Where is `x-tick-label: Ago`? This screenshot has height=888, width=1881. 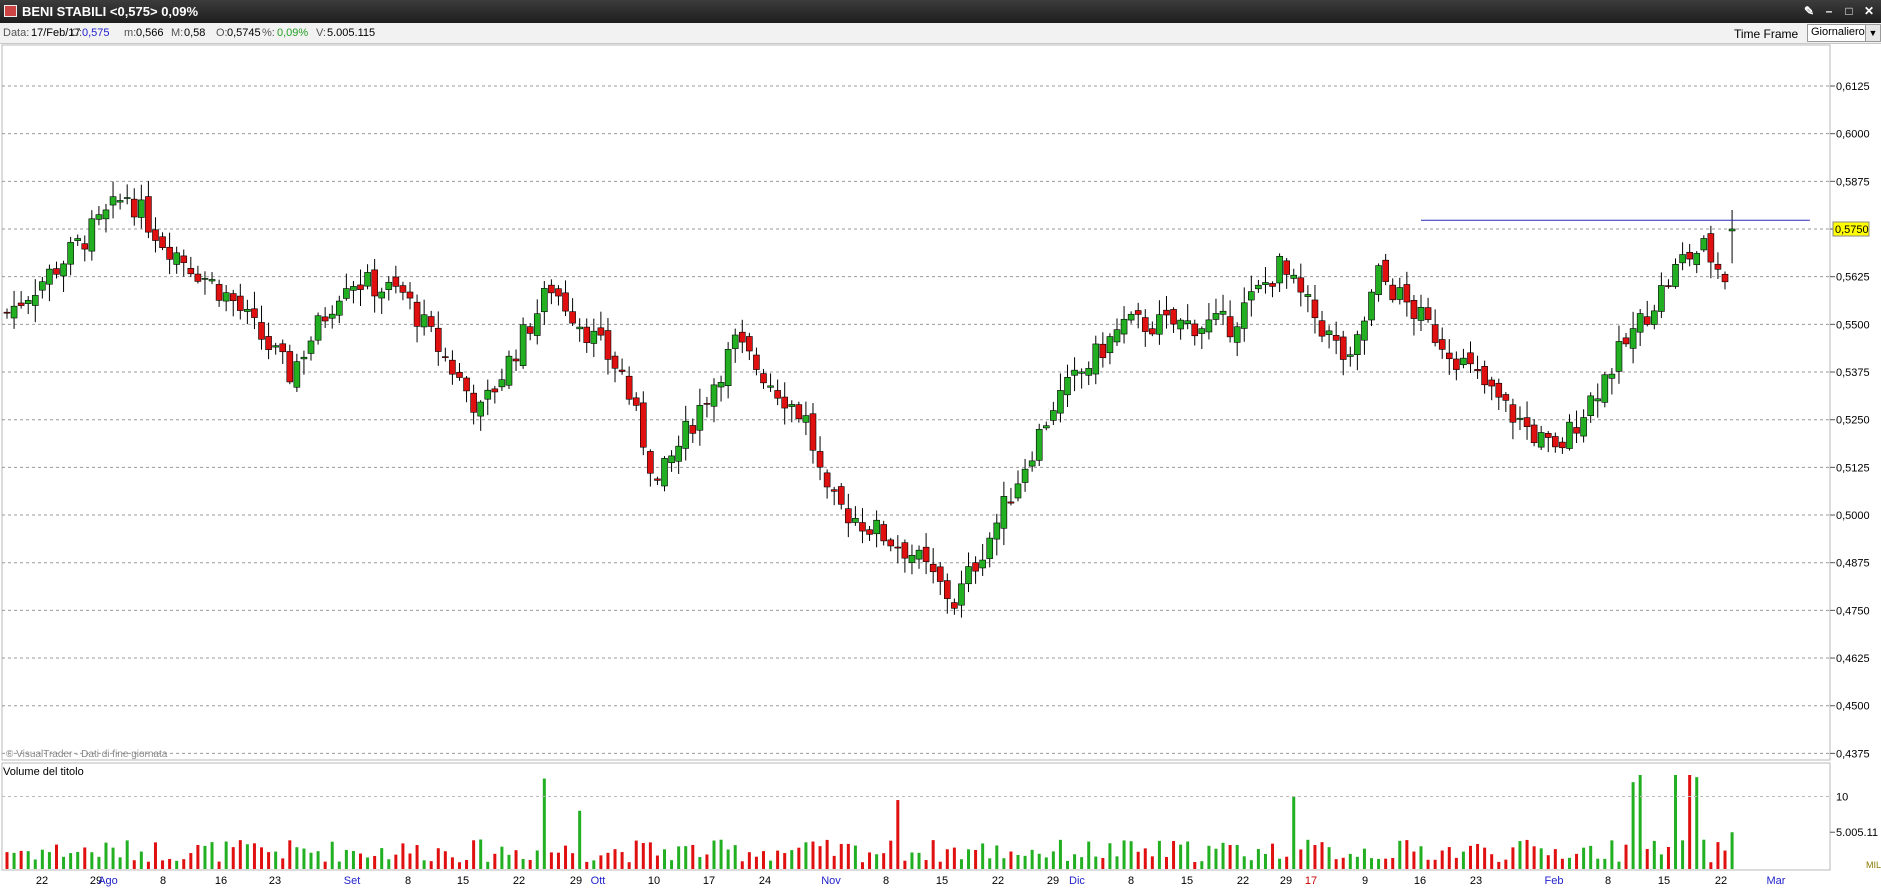 x-tick-label: Ago is located at coordinates (108, 881).